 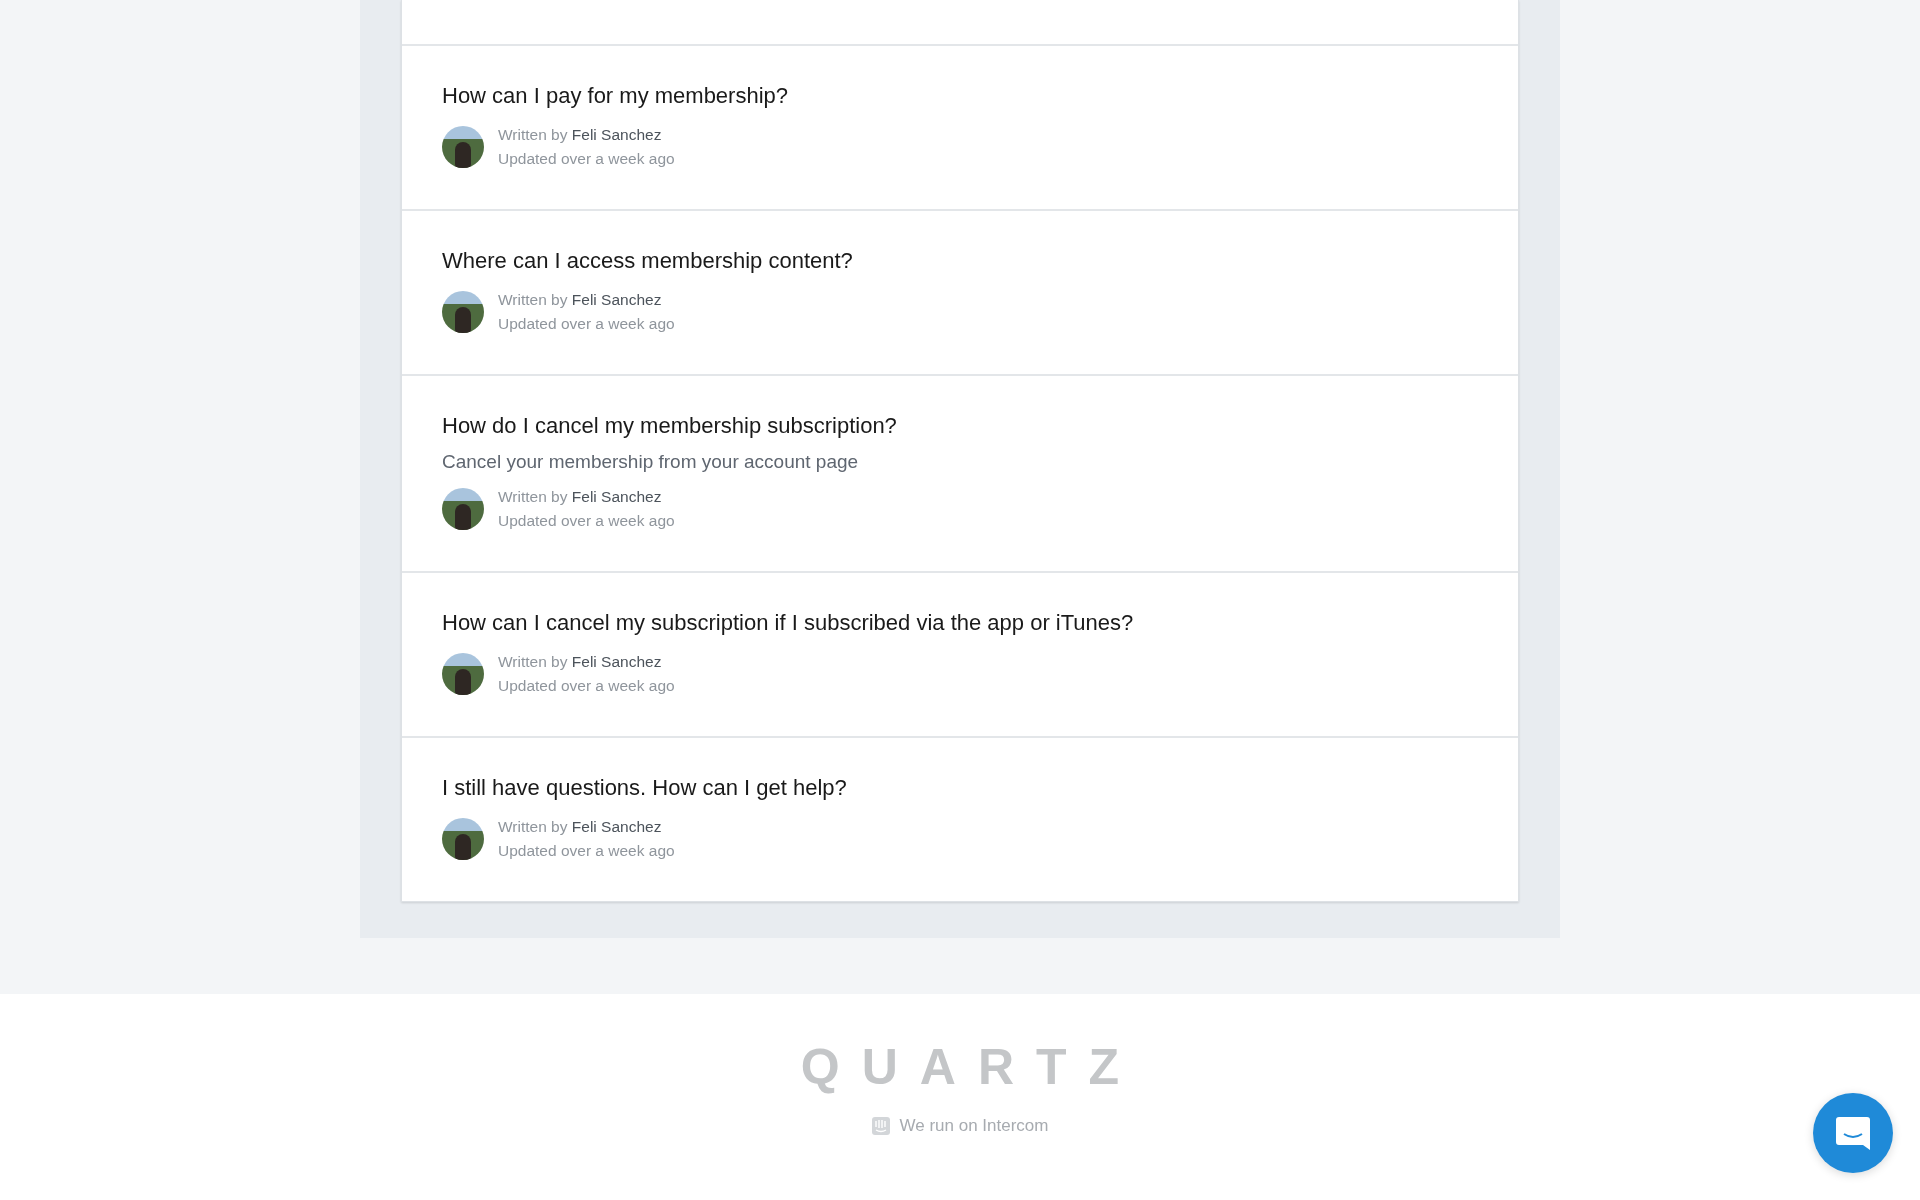 I want to click on article-summary: Cancel your membership from your account page, so click(x=651, y=462).